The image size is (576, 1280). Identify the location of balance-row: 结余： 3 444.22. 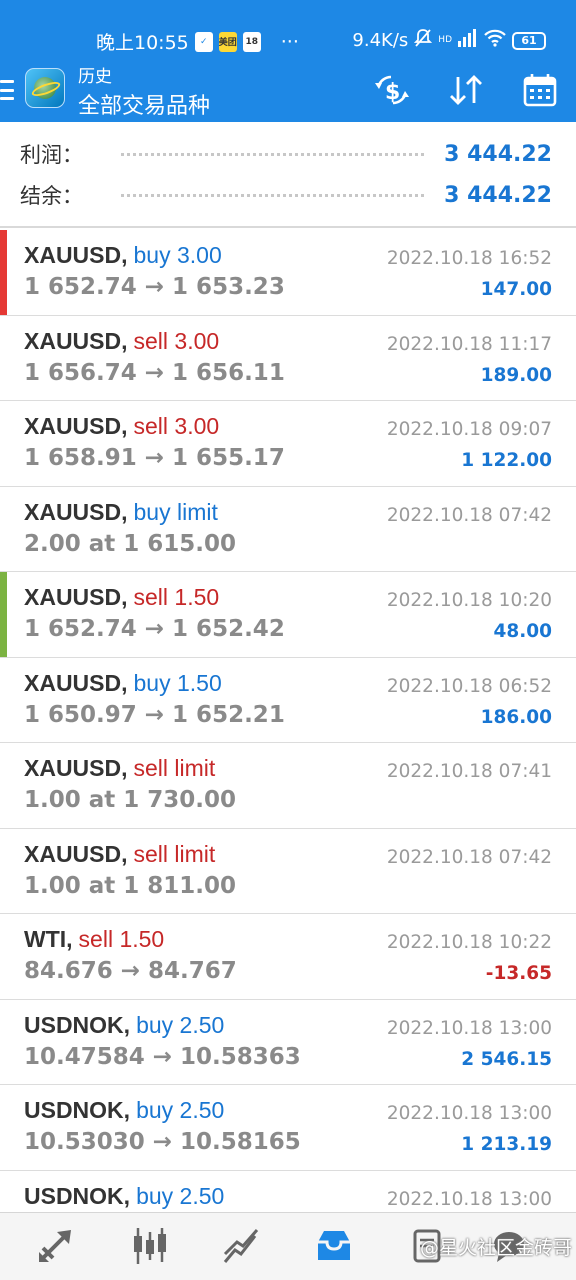
(286, 195).